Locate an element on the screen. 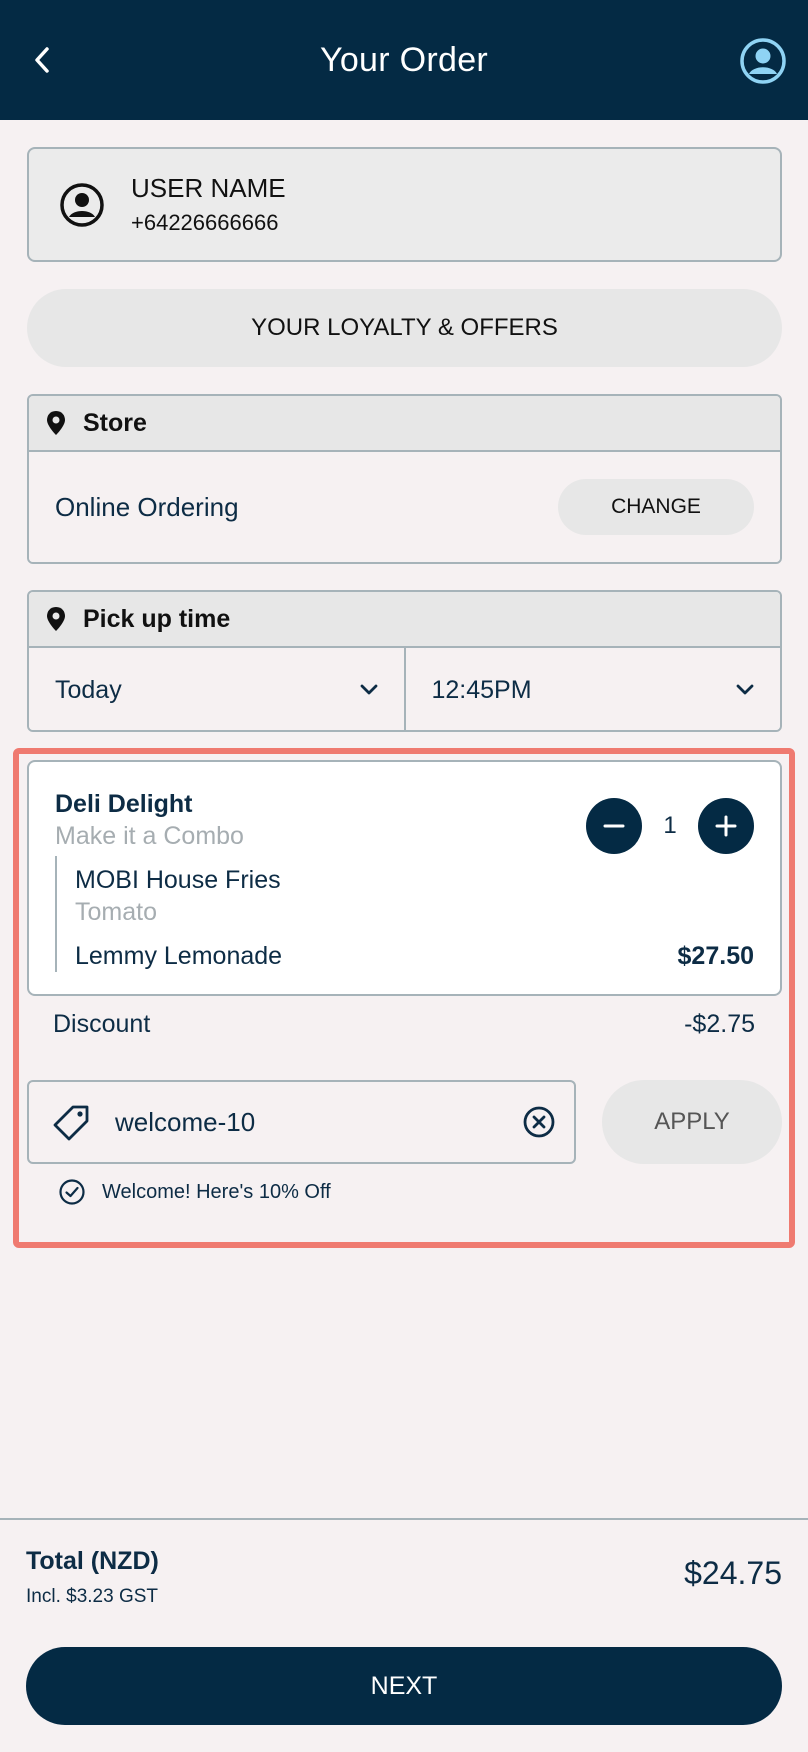 The width and height of the screenshot is (808, 1752). modifier-divider is located at coordinates (56, 914).